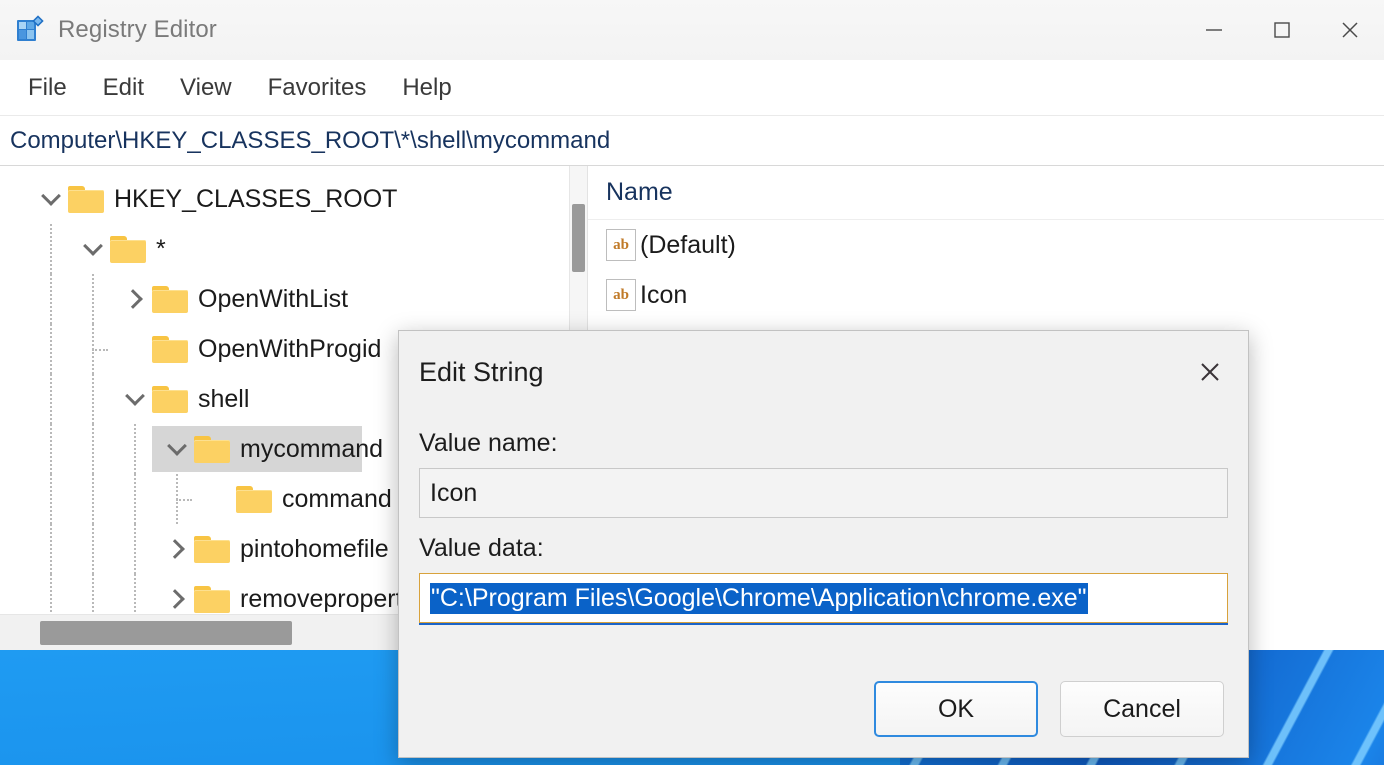 The width and height of the screenshot is (1384, 765). I want to click on value-data-label: Value data:, so click(481, 548).